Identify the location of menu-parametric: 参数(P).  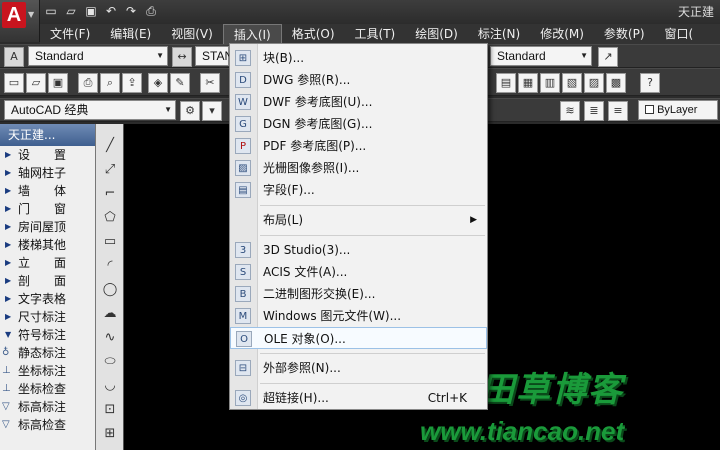
(624, 34).